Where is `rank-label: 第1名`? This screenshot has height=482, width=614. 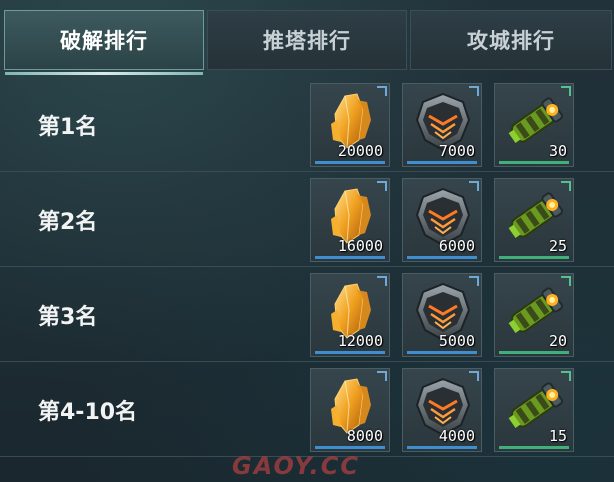 rank-label: 第1名 is located at coordinates (68, 127).